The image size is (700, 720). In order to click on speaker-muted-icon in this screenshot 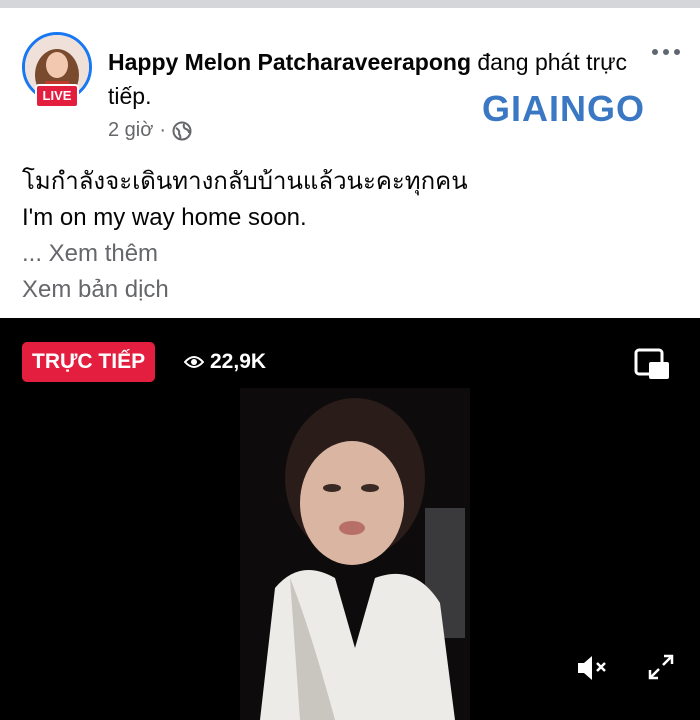, I will do `click(592, 668)`.